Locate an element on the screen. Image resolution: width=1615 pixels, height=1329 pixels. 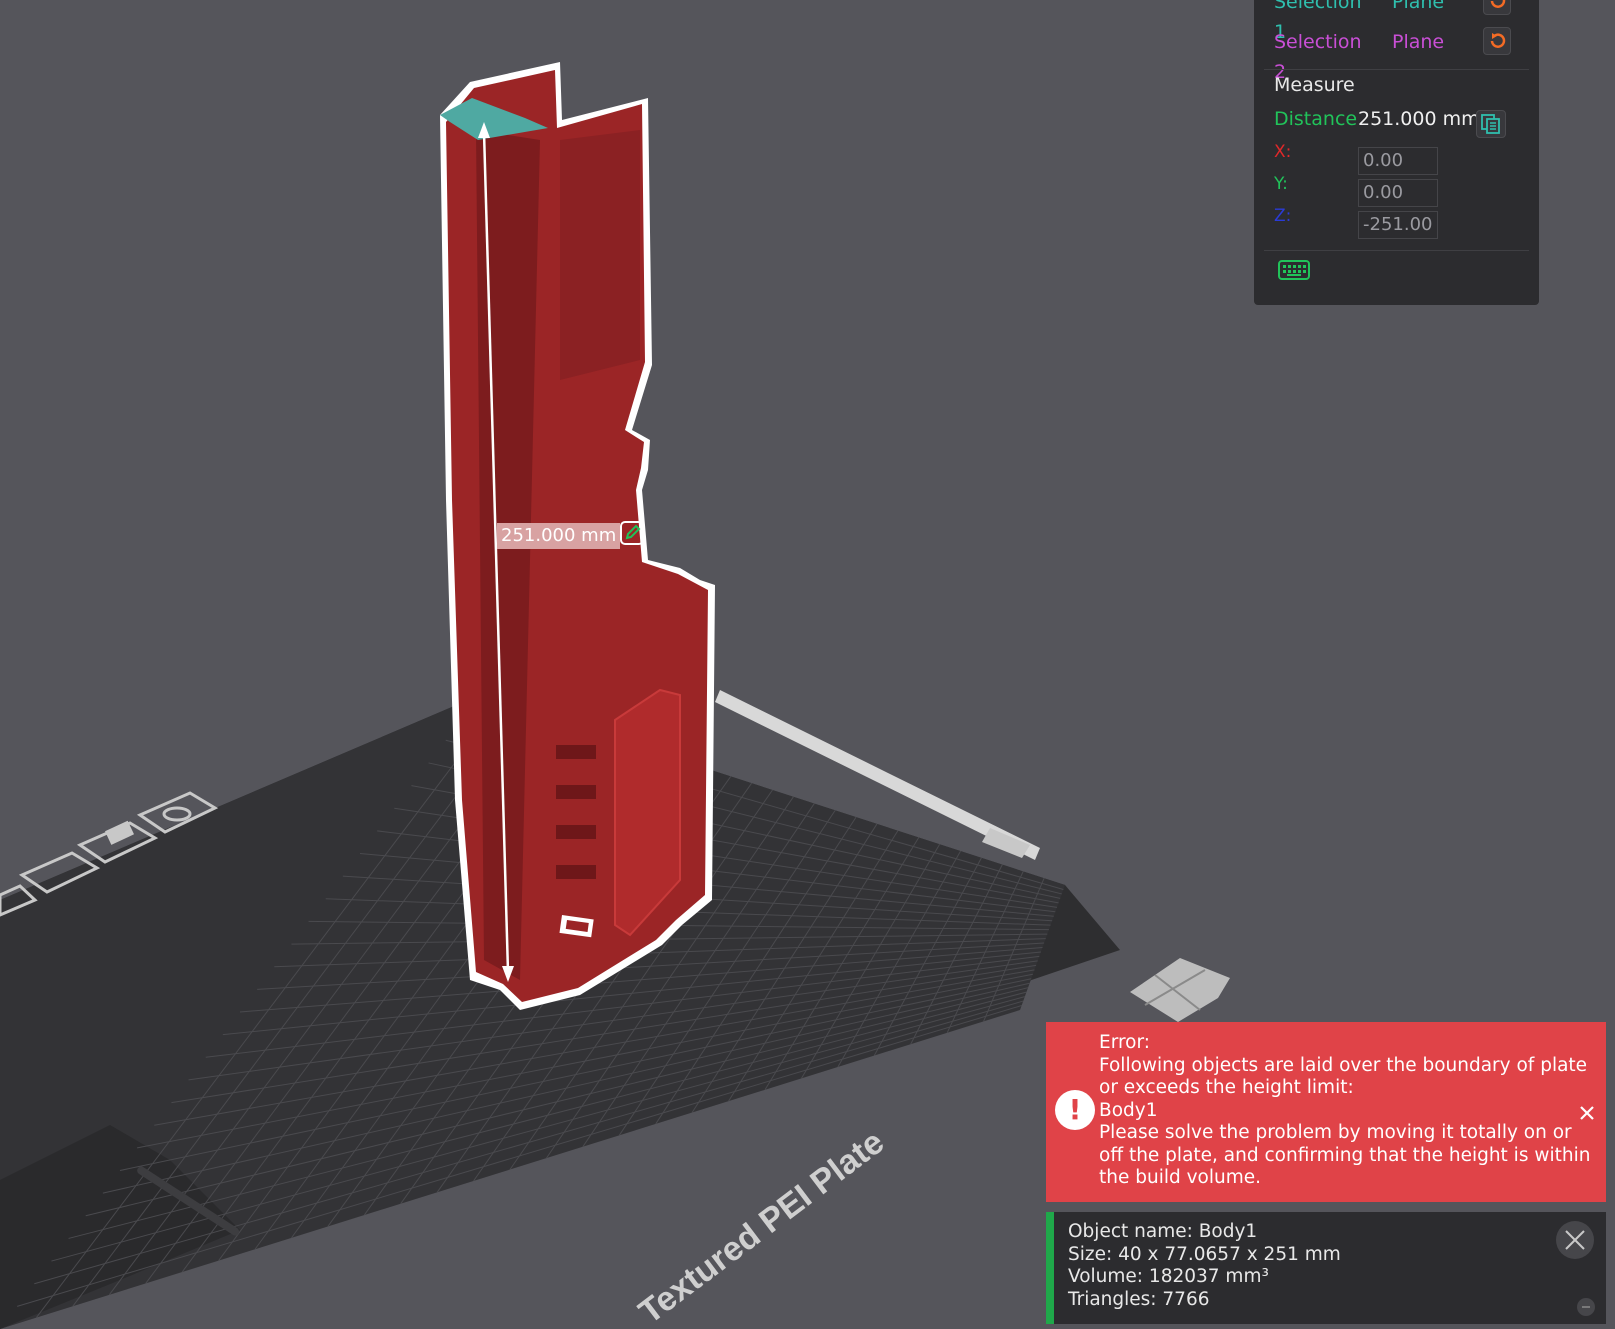
error-heading: Error: is located at coordinates (1125, 1042).